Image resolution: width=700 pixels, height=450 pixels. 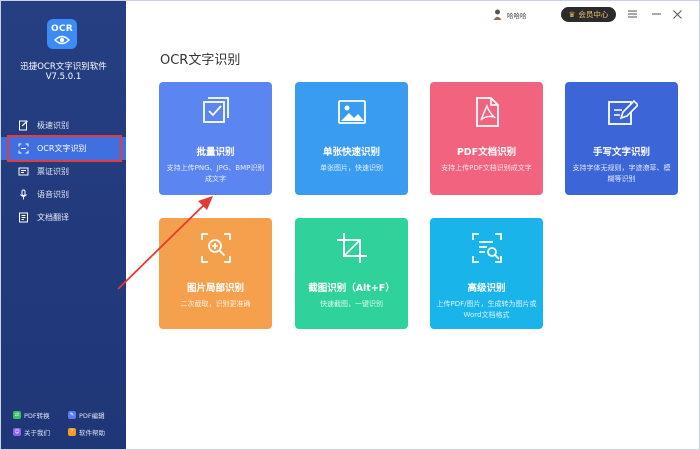 I want to click on card-title: 截图识别（Alt+F）, so click(x=351, y=288).